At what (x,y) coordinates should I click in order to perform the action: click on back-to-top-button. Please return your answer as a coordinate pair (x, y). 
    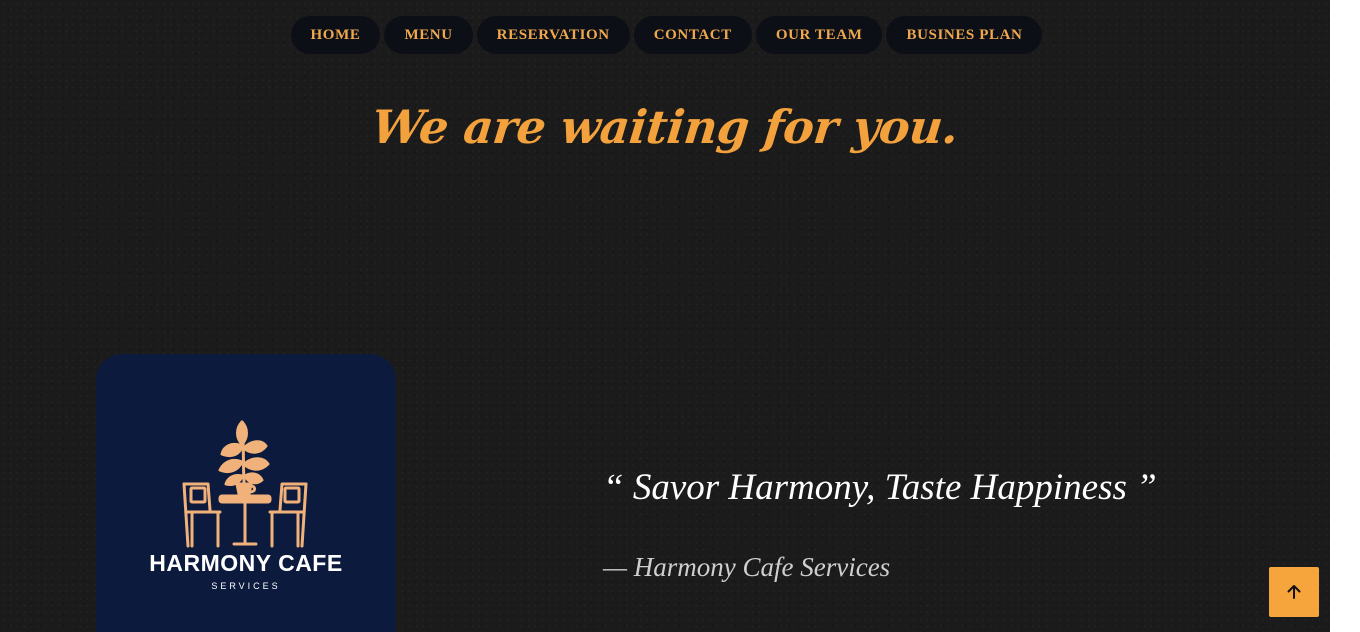
    Looking at the image, I should click on (1294, 592).